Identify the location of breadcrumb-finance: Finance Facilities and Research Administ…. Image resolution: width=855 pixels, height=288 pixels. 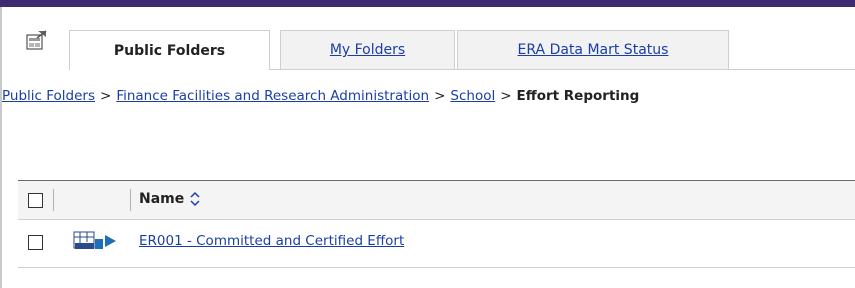
(272, 96).